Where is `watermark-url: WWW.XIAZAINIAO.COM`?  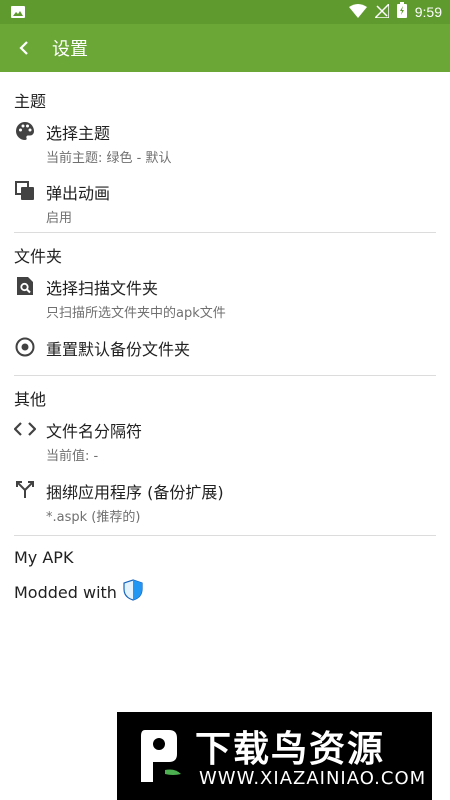 watermark-url: WWW.XIAZAINIAO.COM is located at coordinates (313, 778).